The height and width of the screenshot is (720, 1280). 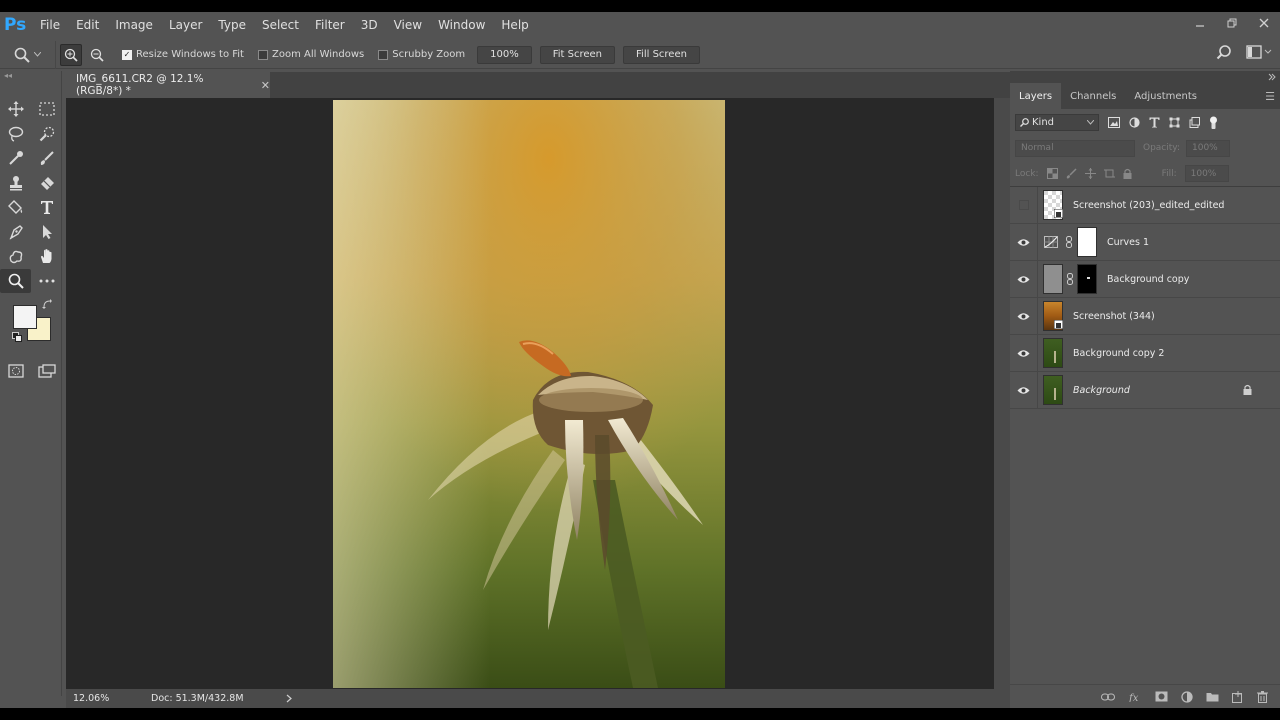 What do you see at coordinates (1145, 353) in the screenshot?
I see `layer-row: Background copy 2` at bounding box center [1145, 353].